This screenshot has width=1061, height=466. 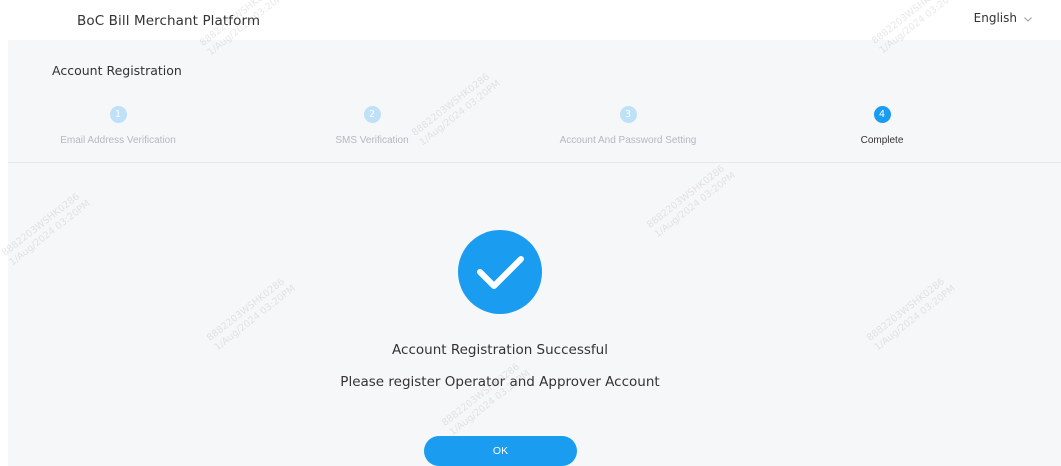 I want to click on top-bar: BoC Bill Merchant Platform English, so click(x=530, y=20).